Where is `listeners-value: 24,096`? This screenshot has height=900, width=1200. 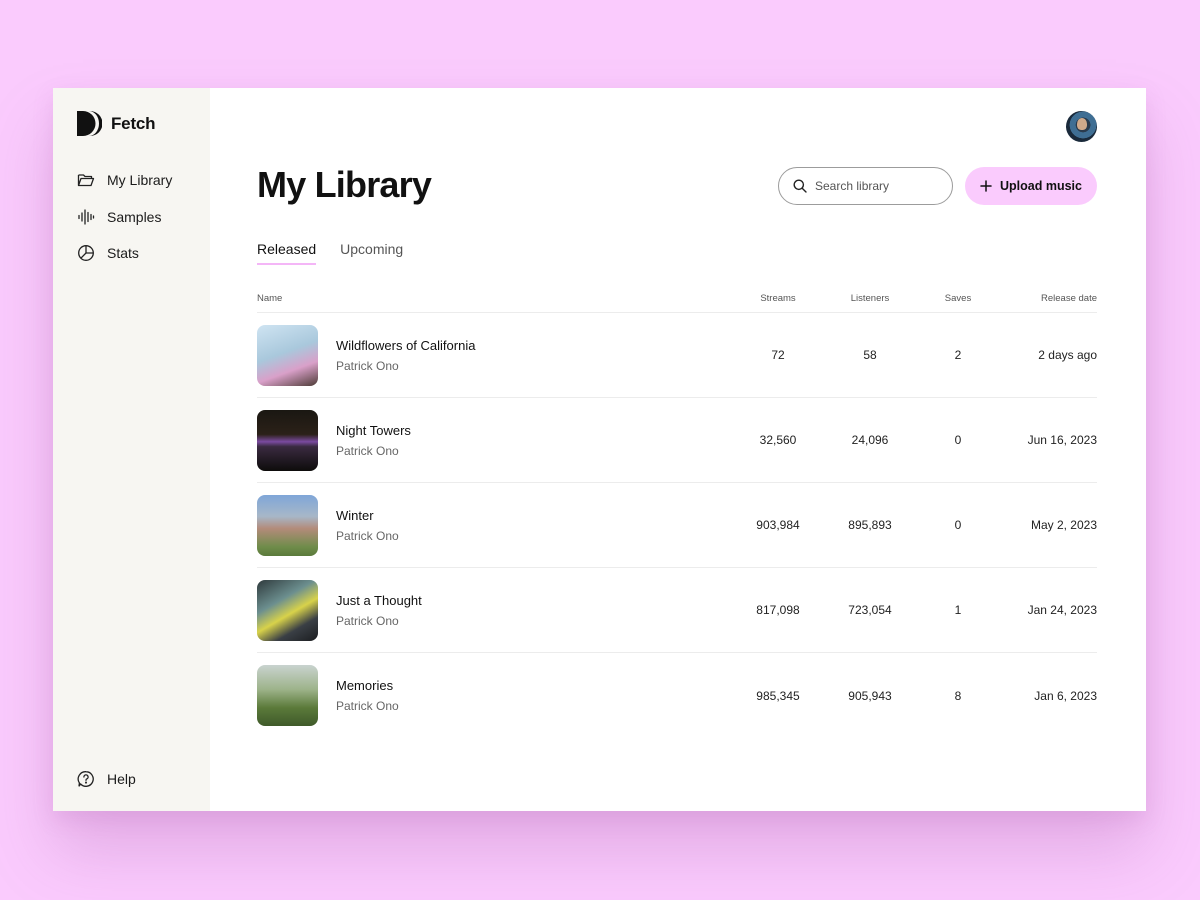 listeners-value: 24,096 is located at coordinates (870, 440).